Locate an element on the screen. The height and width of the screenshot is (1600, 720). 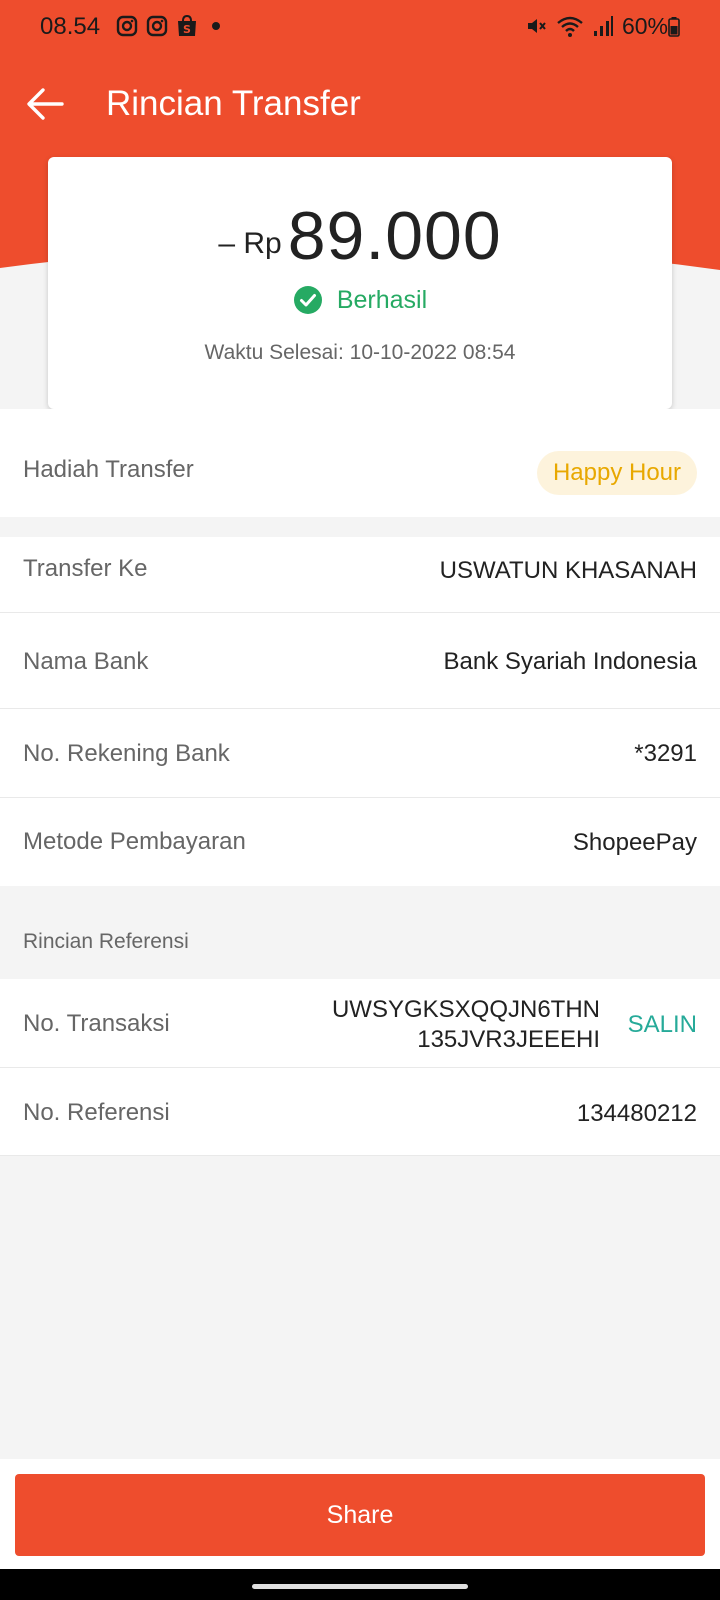
amount: – Rp89.000 is located at coordinates (360, 236).